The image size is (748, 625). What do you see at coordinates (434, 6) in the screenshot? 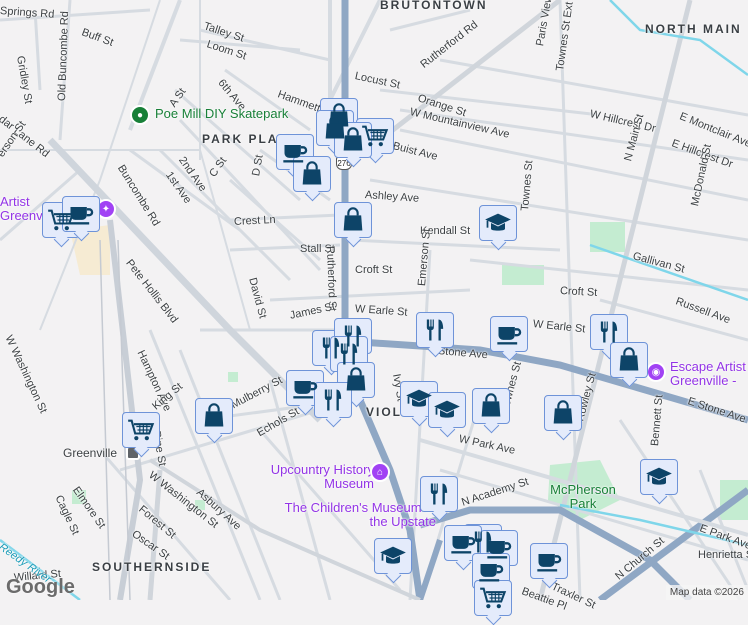
I see `neighborhood-label: BRUTONTOWN` at bounding box center [434, 6].